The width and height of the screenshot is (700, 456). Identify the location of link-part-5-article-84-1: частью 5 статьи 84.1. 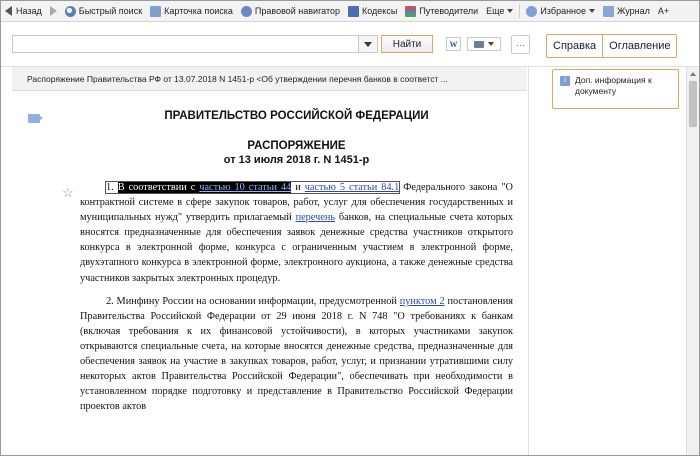
(352, 187).